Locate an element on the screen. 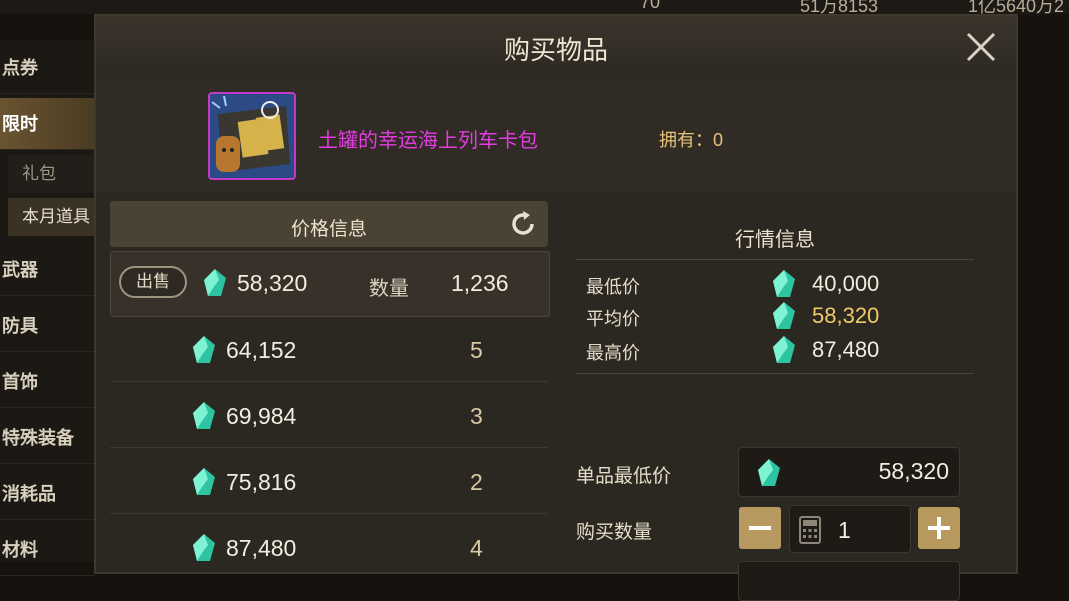 This screenshot has height=601, width=1069. quantity-input: 1 is located at coordinates (850, 529).